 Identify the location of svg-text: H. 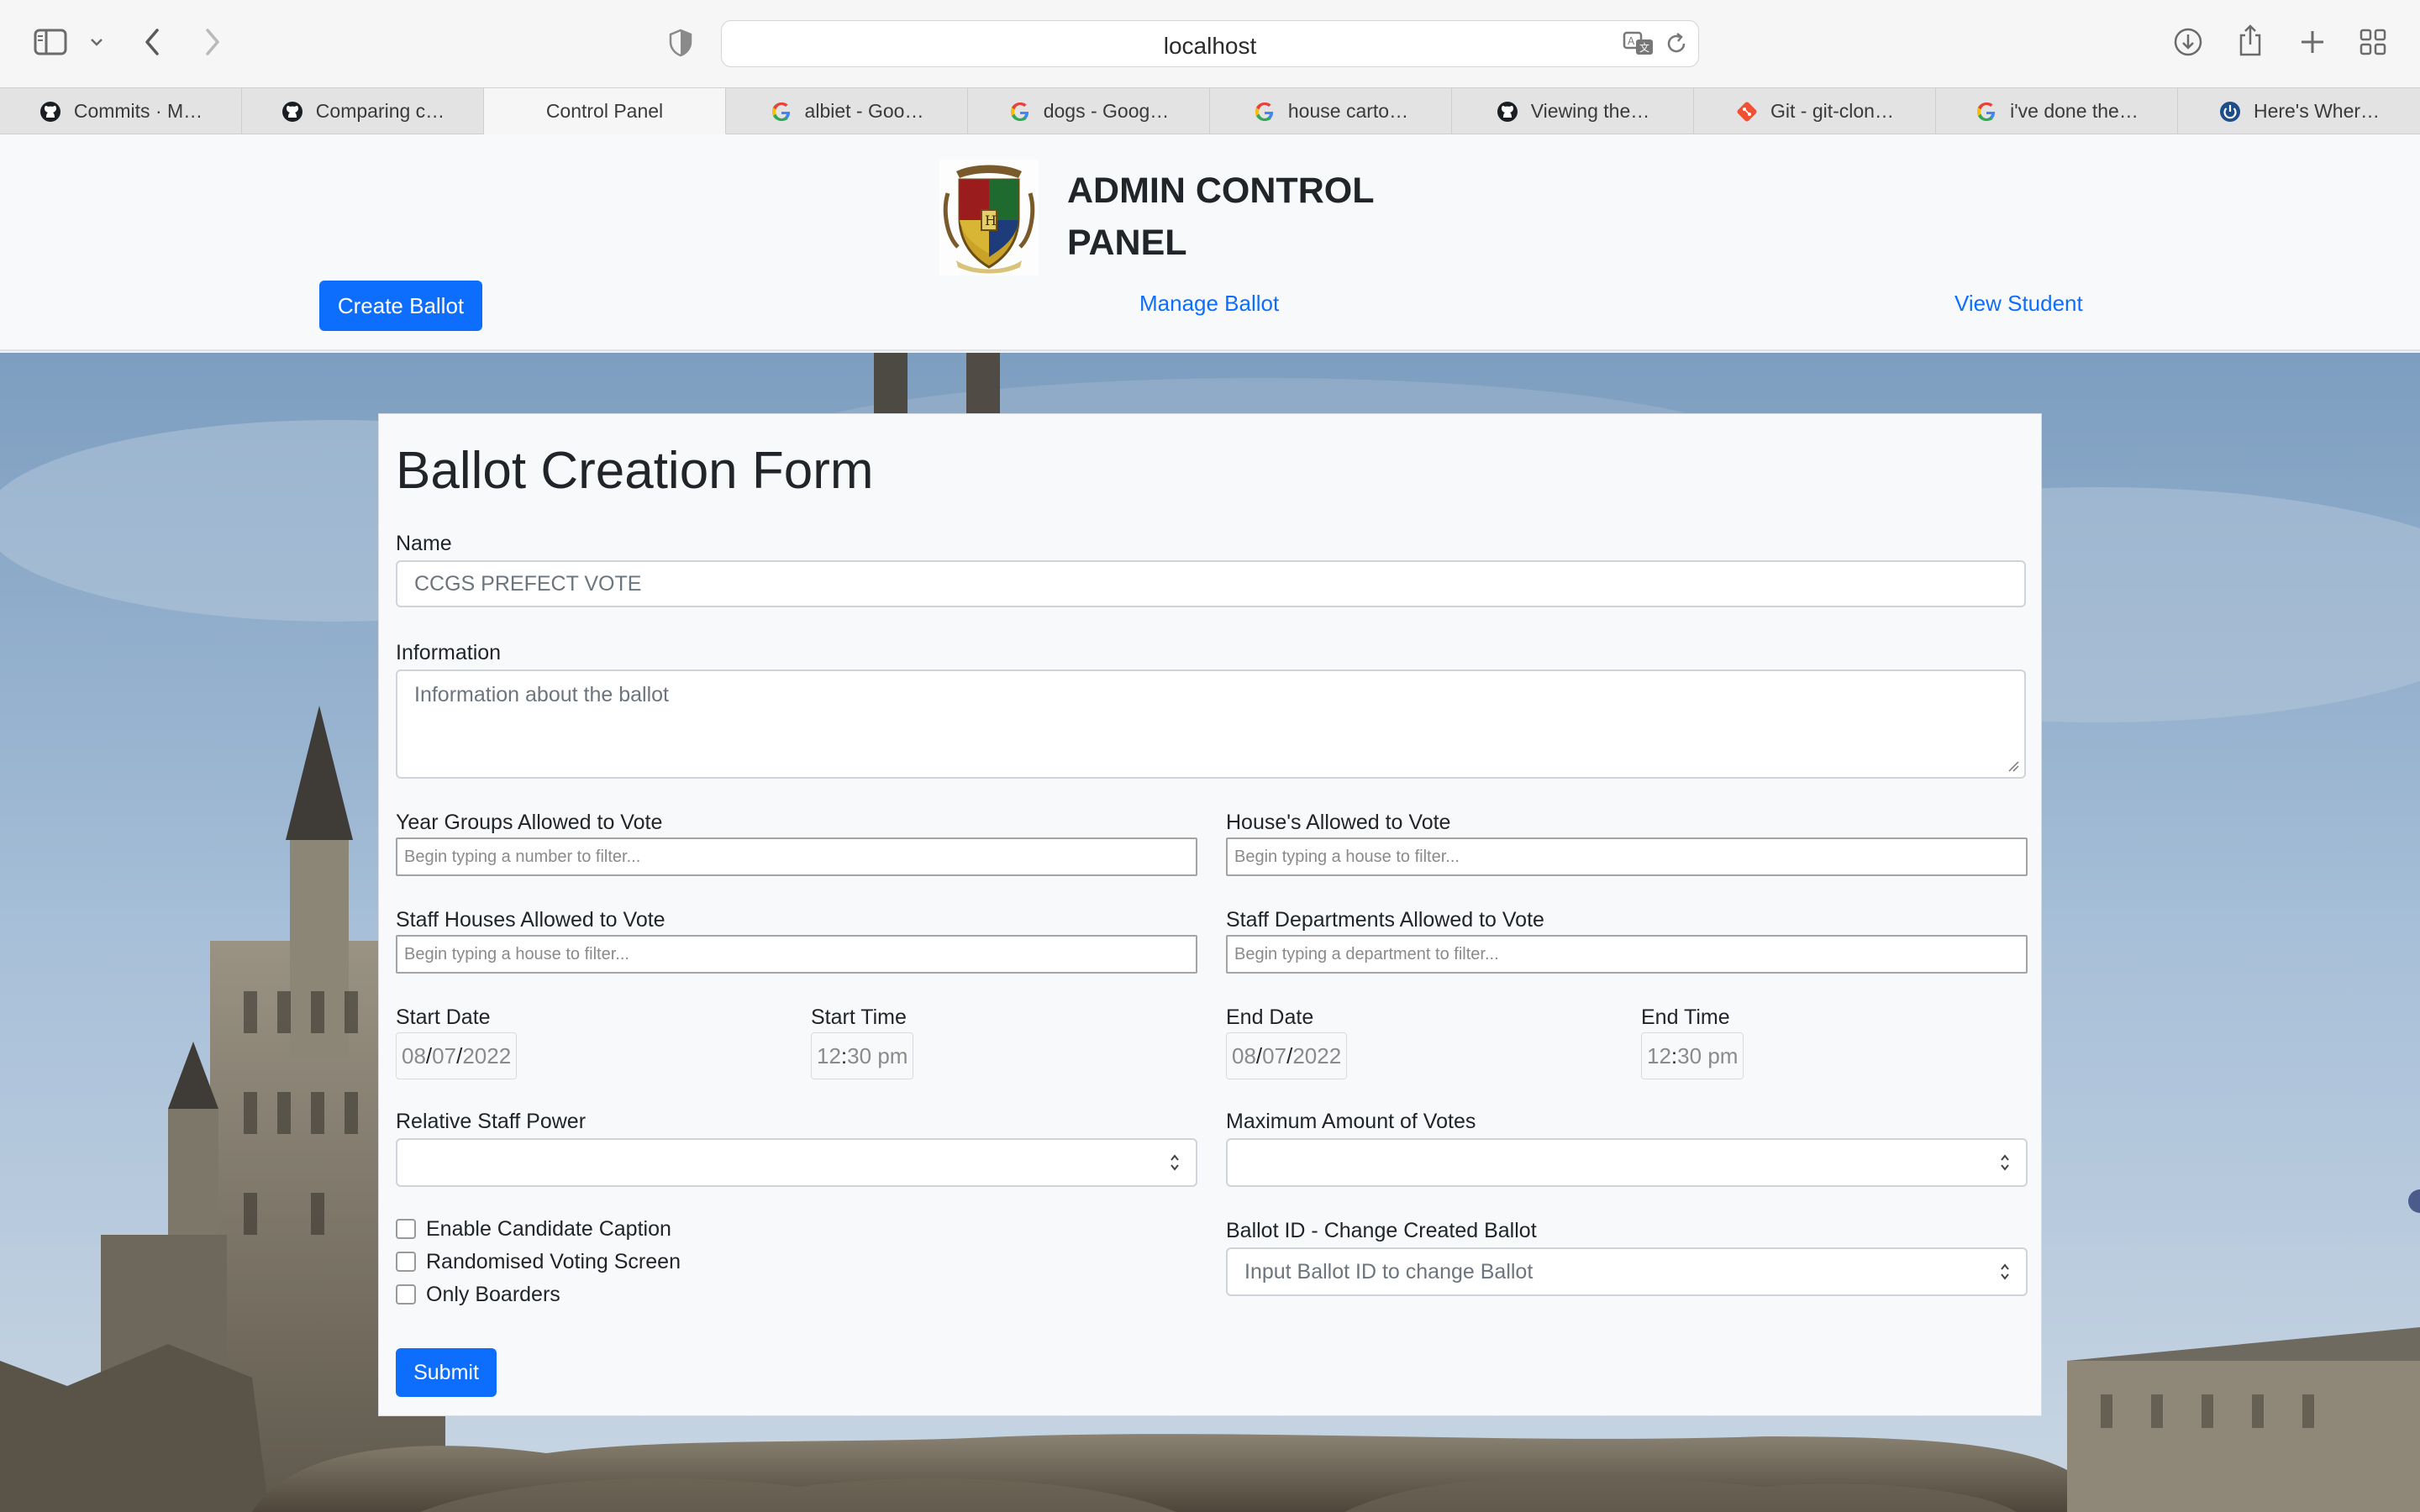
(991, 220).